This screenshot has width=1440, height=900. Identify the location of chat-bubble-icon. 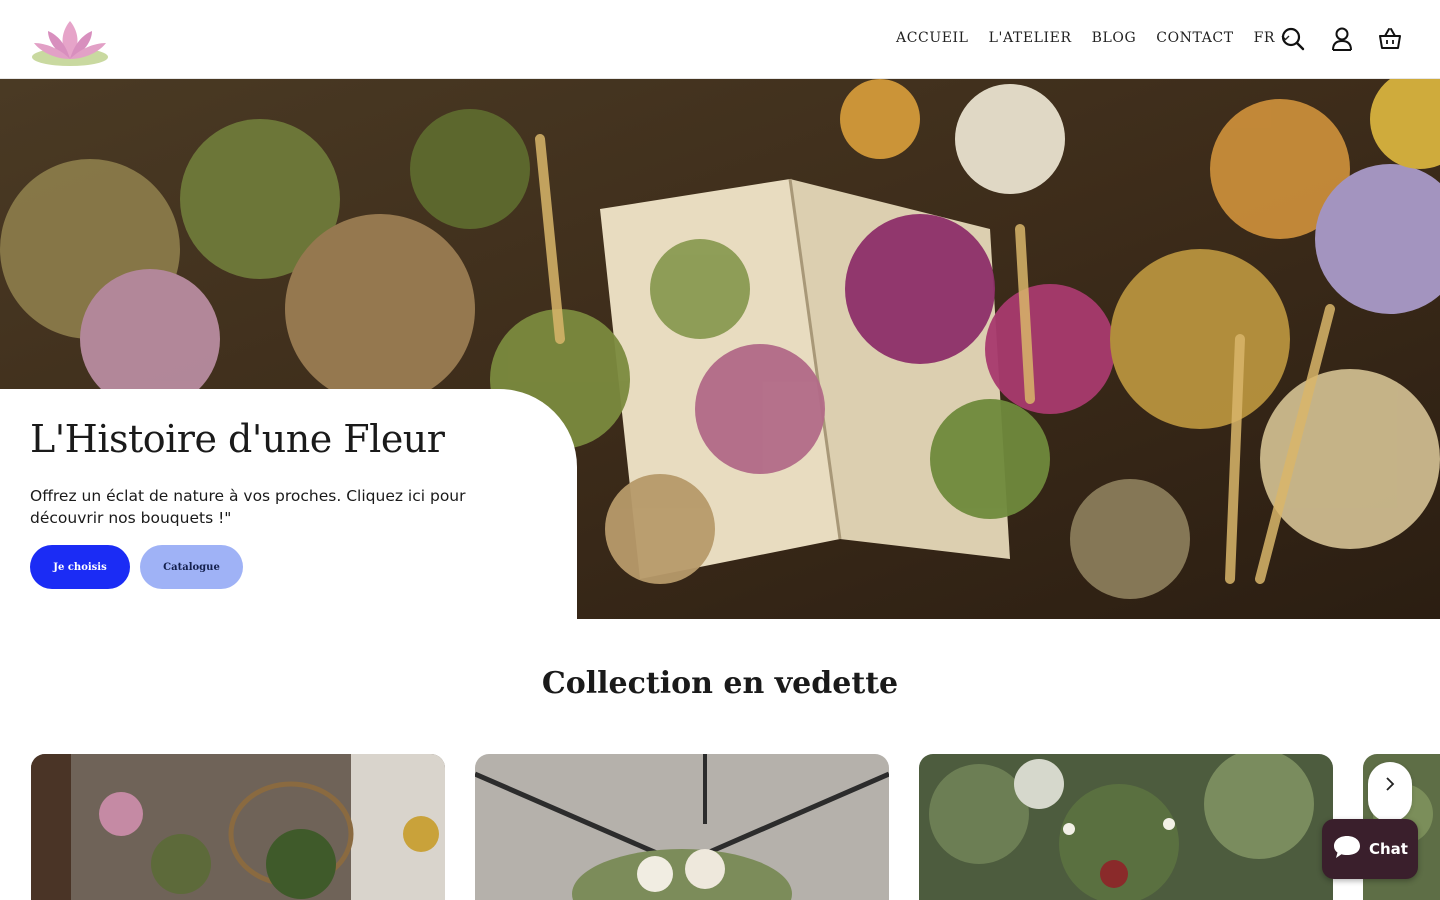
(1347, 849).